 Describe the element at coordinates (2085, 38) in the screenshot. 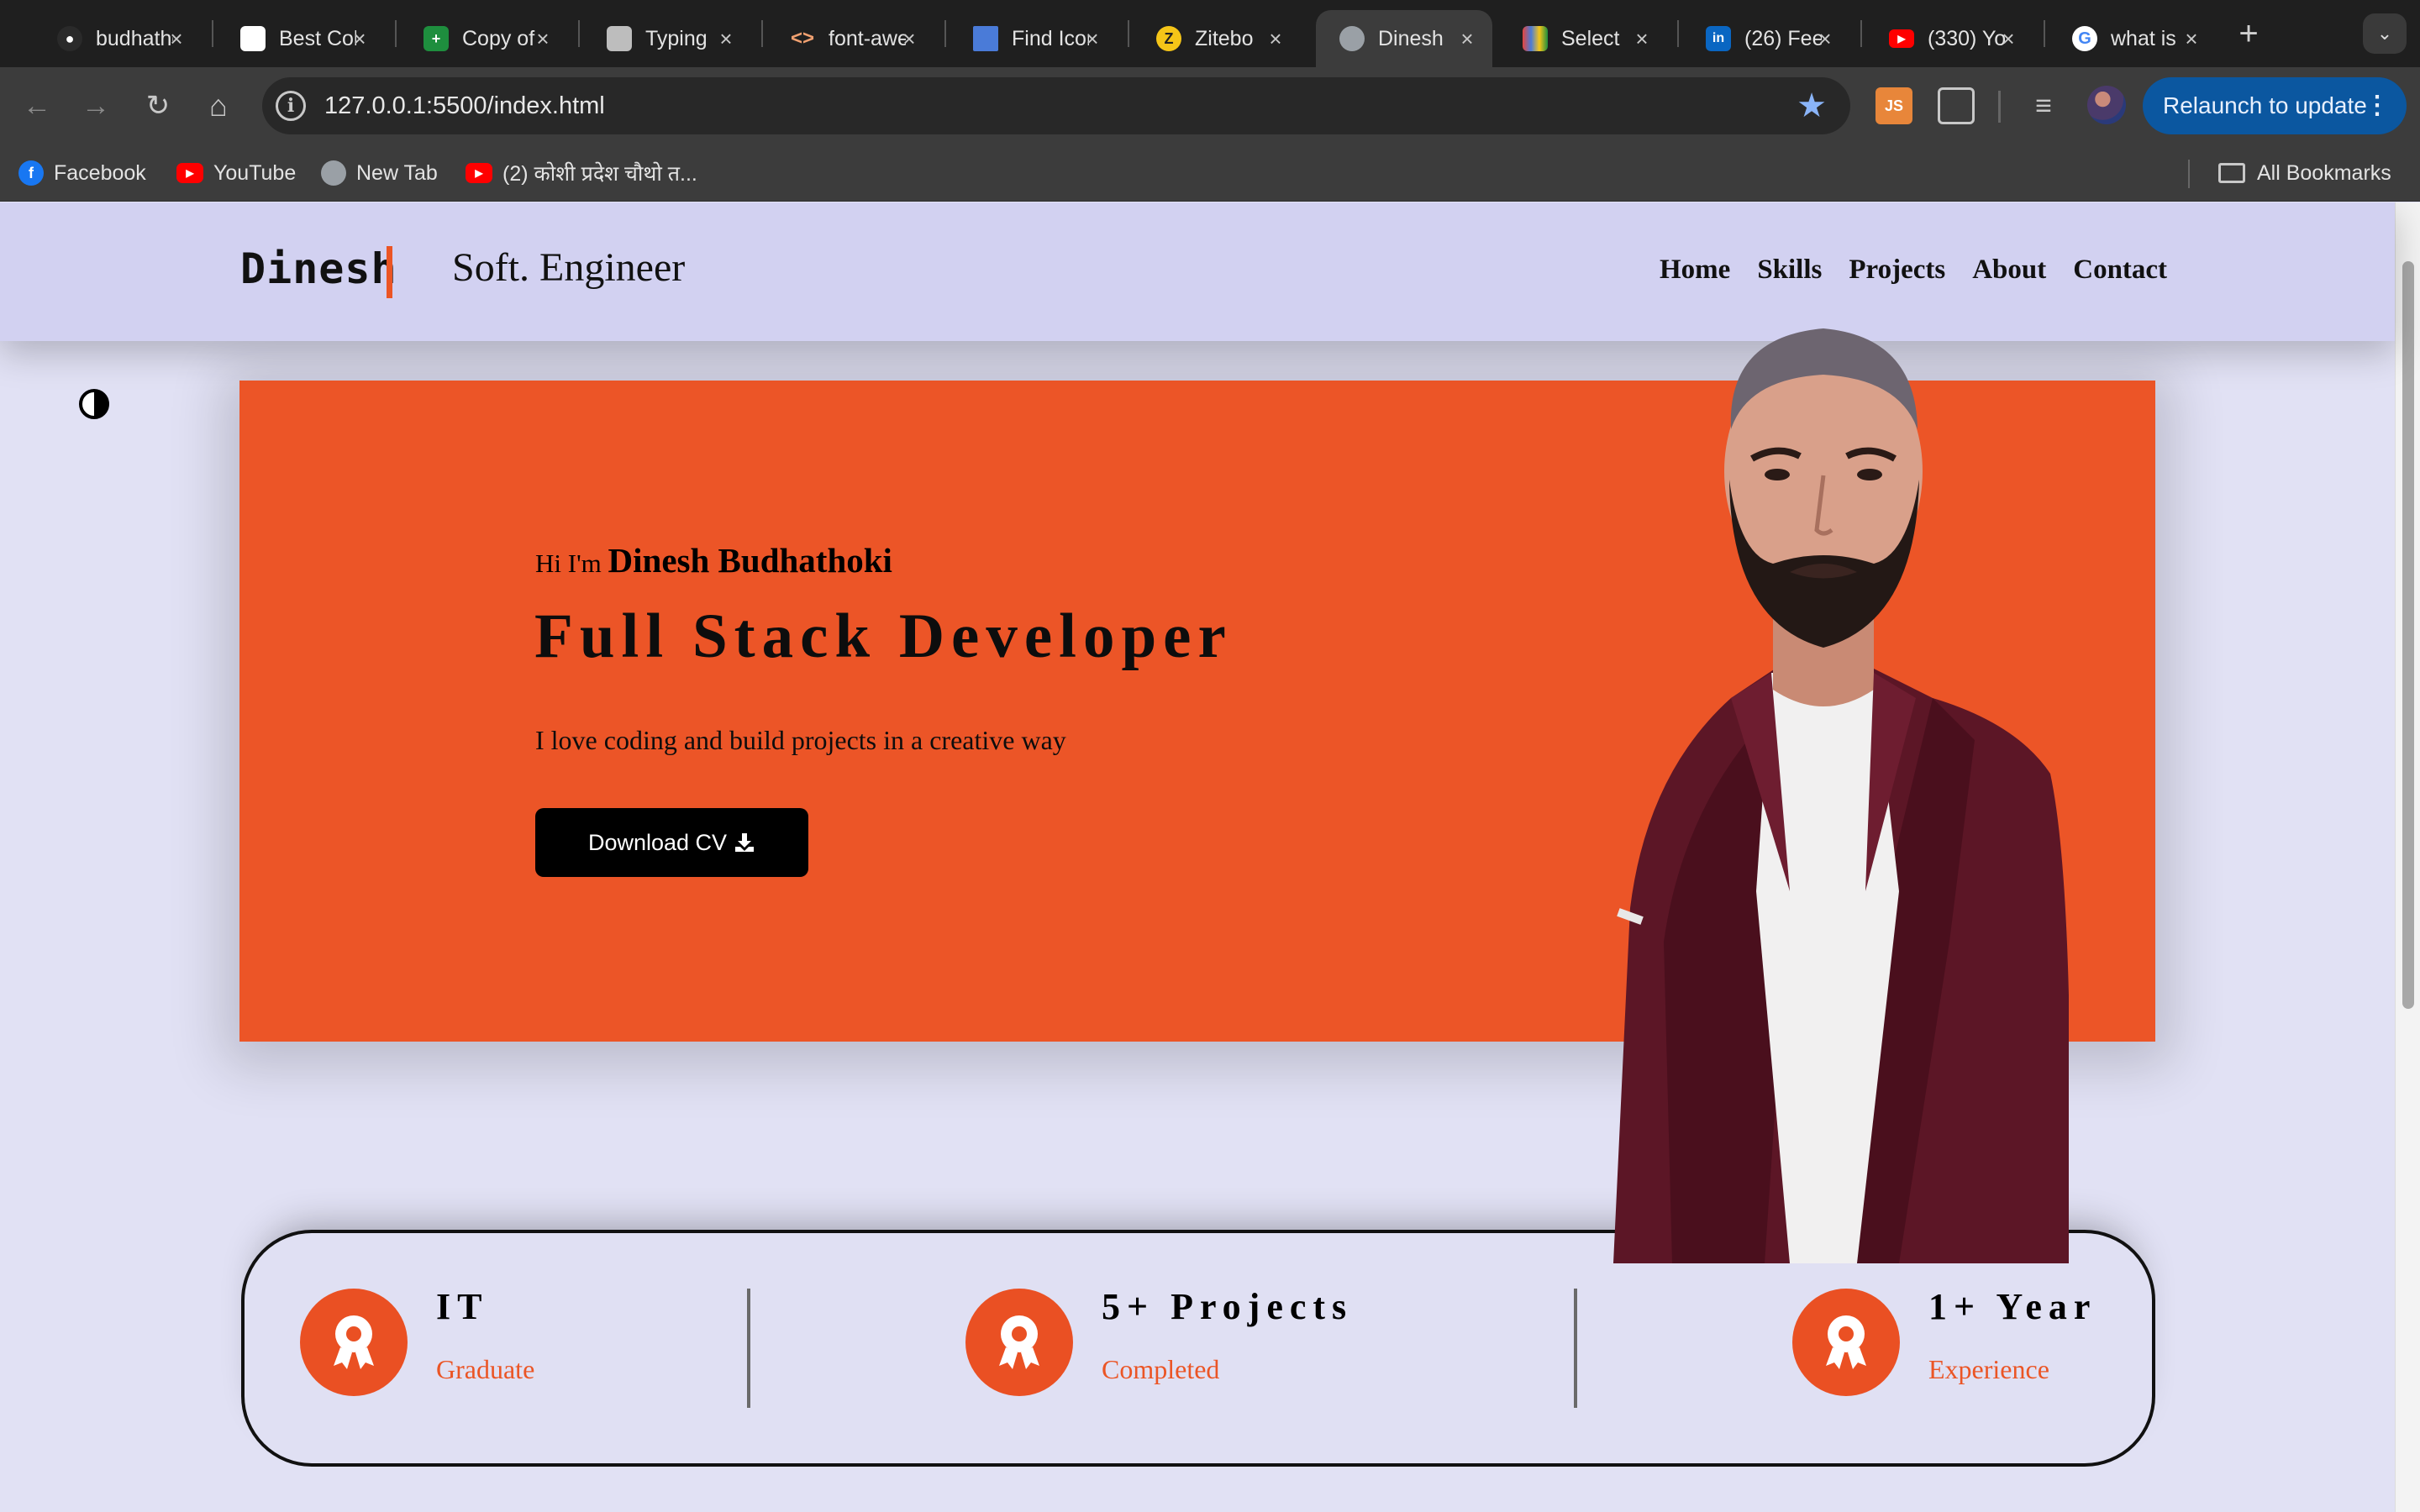

I see `google-icon: G` at that location.